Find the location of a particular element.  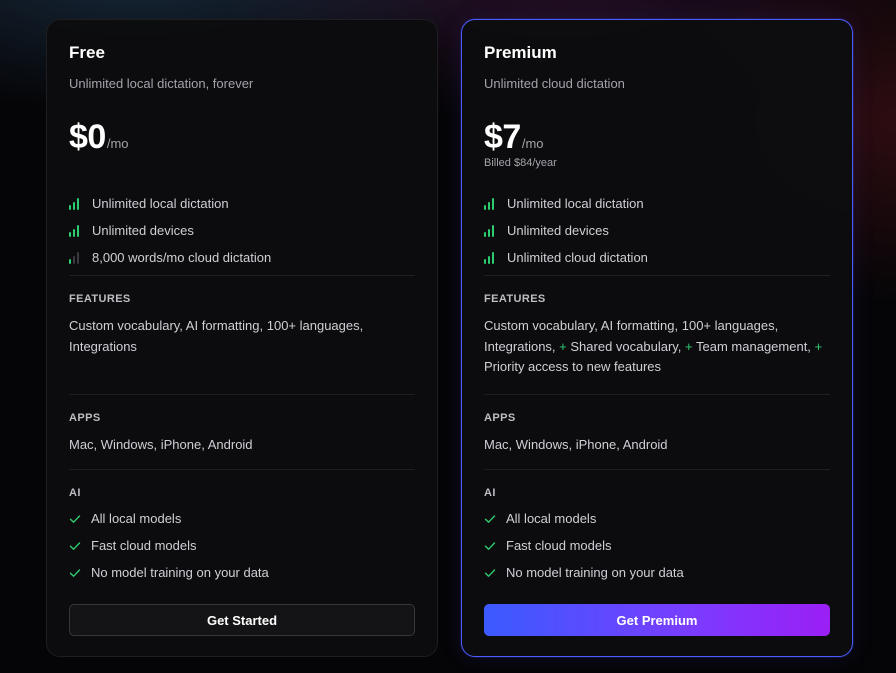

price: $0 /mo is located at coordinates (99, 137).